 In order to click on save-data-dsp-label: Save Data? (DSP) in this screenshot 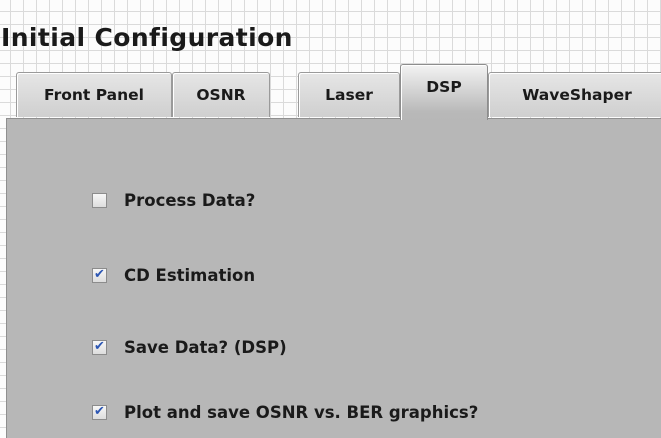, I will do `click(205, 347)`.